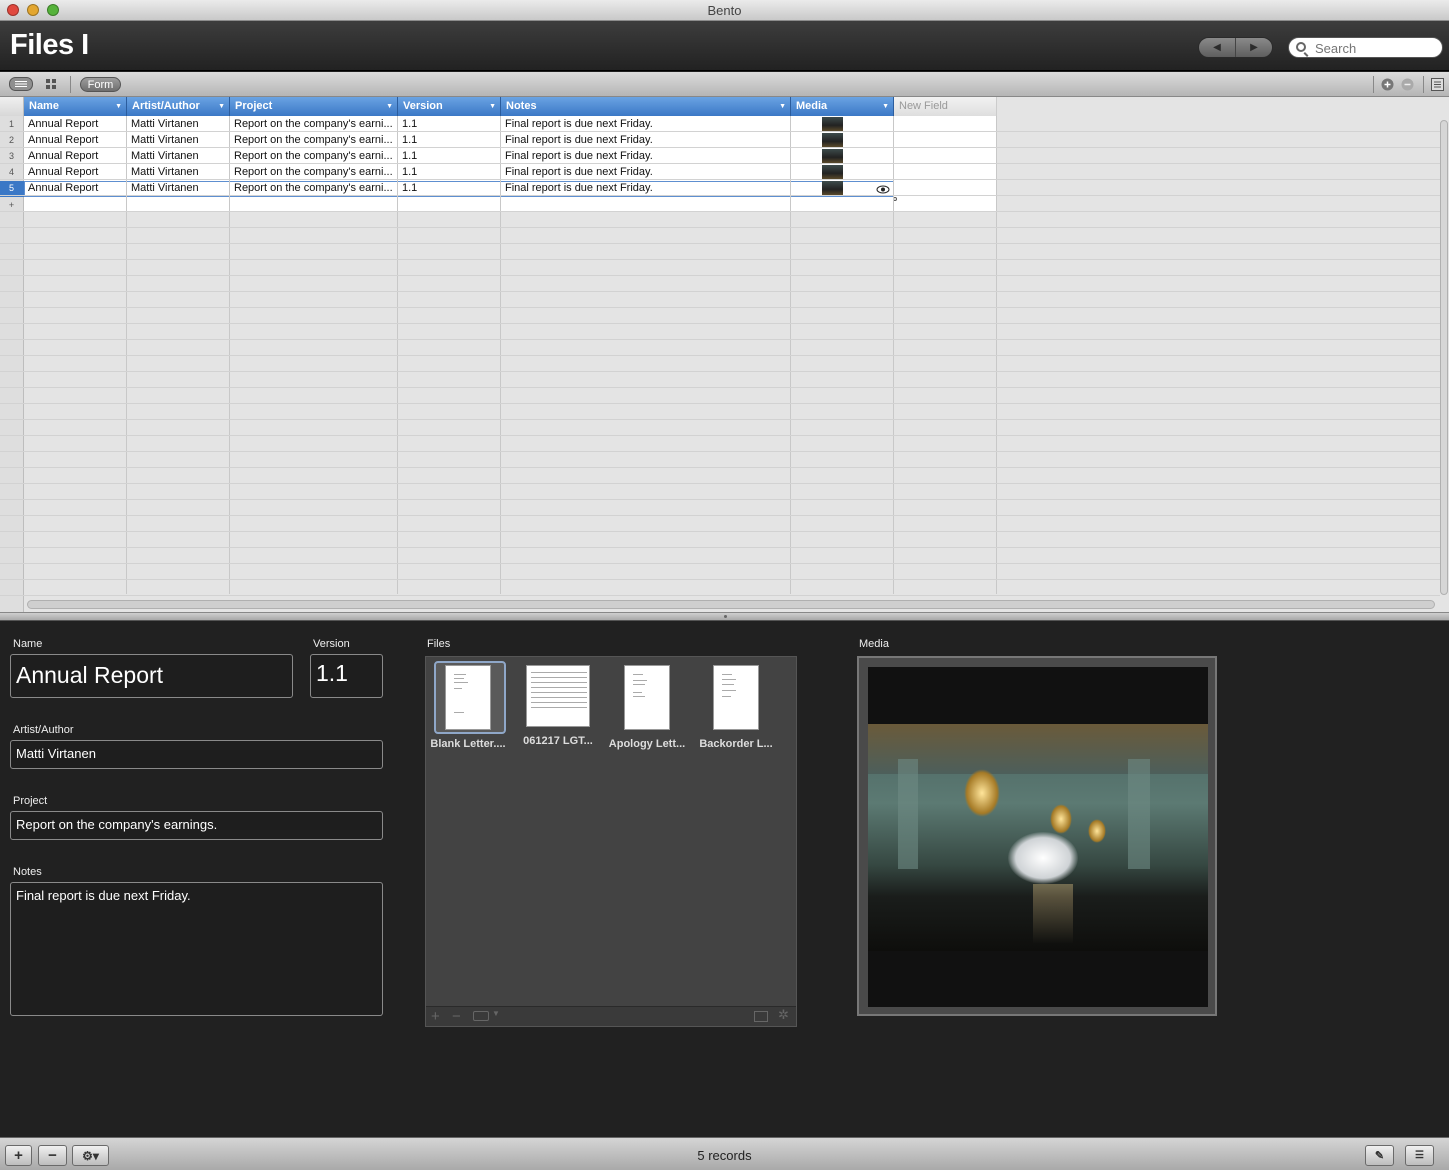 This screenshot has width=1449, height=1170. What do you see at coordinates (28, 644) in the screenshot?
I see `name-label: Name` at bounding box center [28, 644].